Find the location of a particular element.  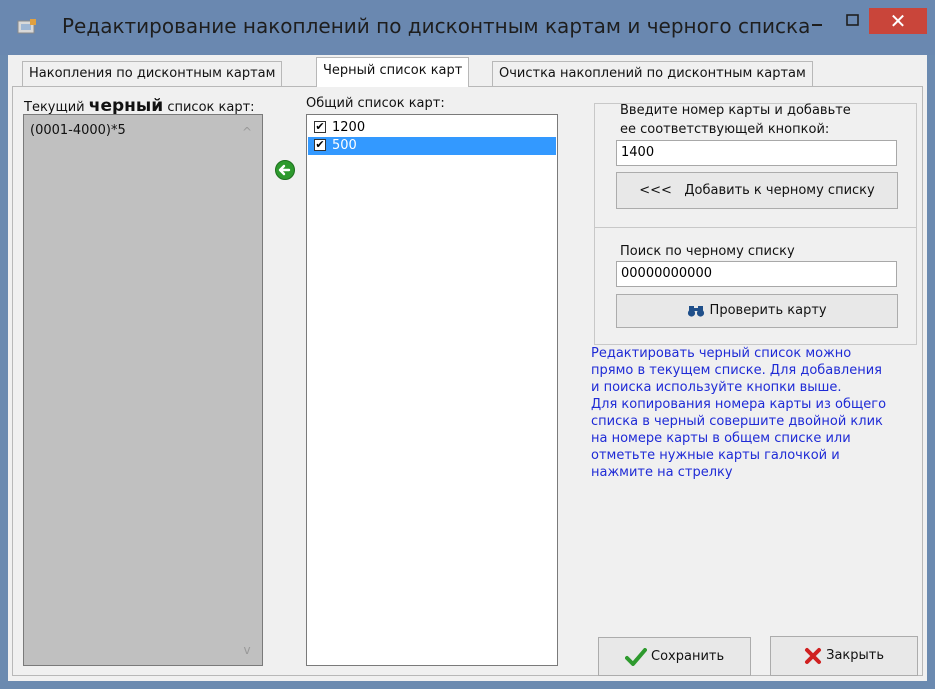

group-divider is located at coordinates (755, 227).